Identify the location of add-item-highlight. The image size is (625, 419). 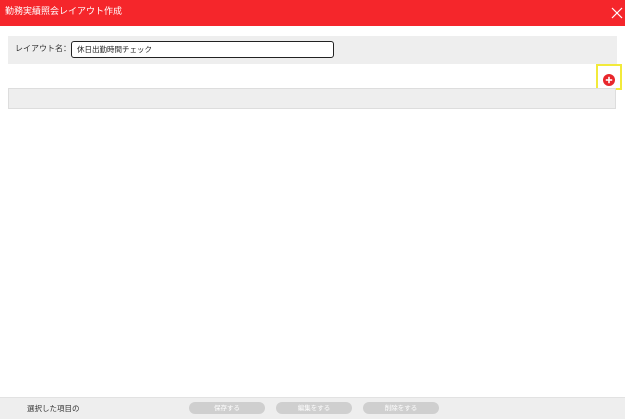
(609, 77).